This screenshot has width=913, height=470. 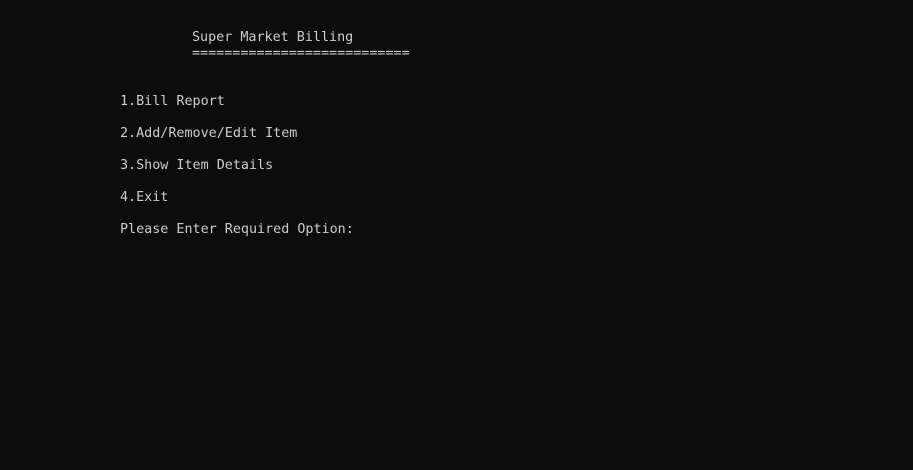 I want to click on app-title: Super Market Billing, so click(x=273, y=37).